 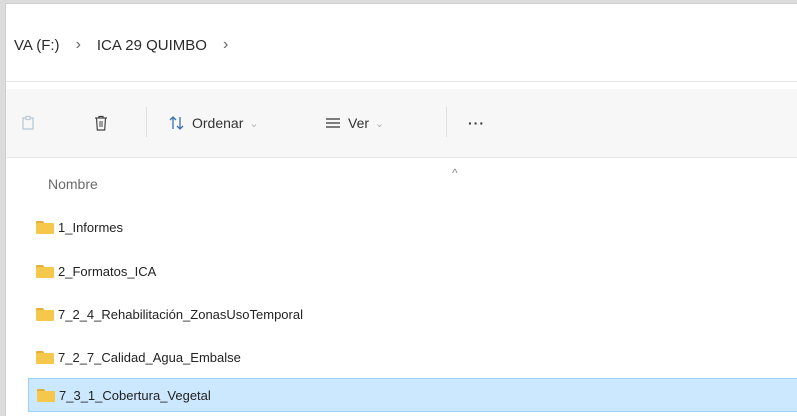 I want to click on list-item-name: 7_3_1_Cobertura_Vegetal, so click(x=135, y=395).